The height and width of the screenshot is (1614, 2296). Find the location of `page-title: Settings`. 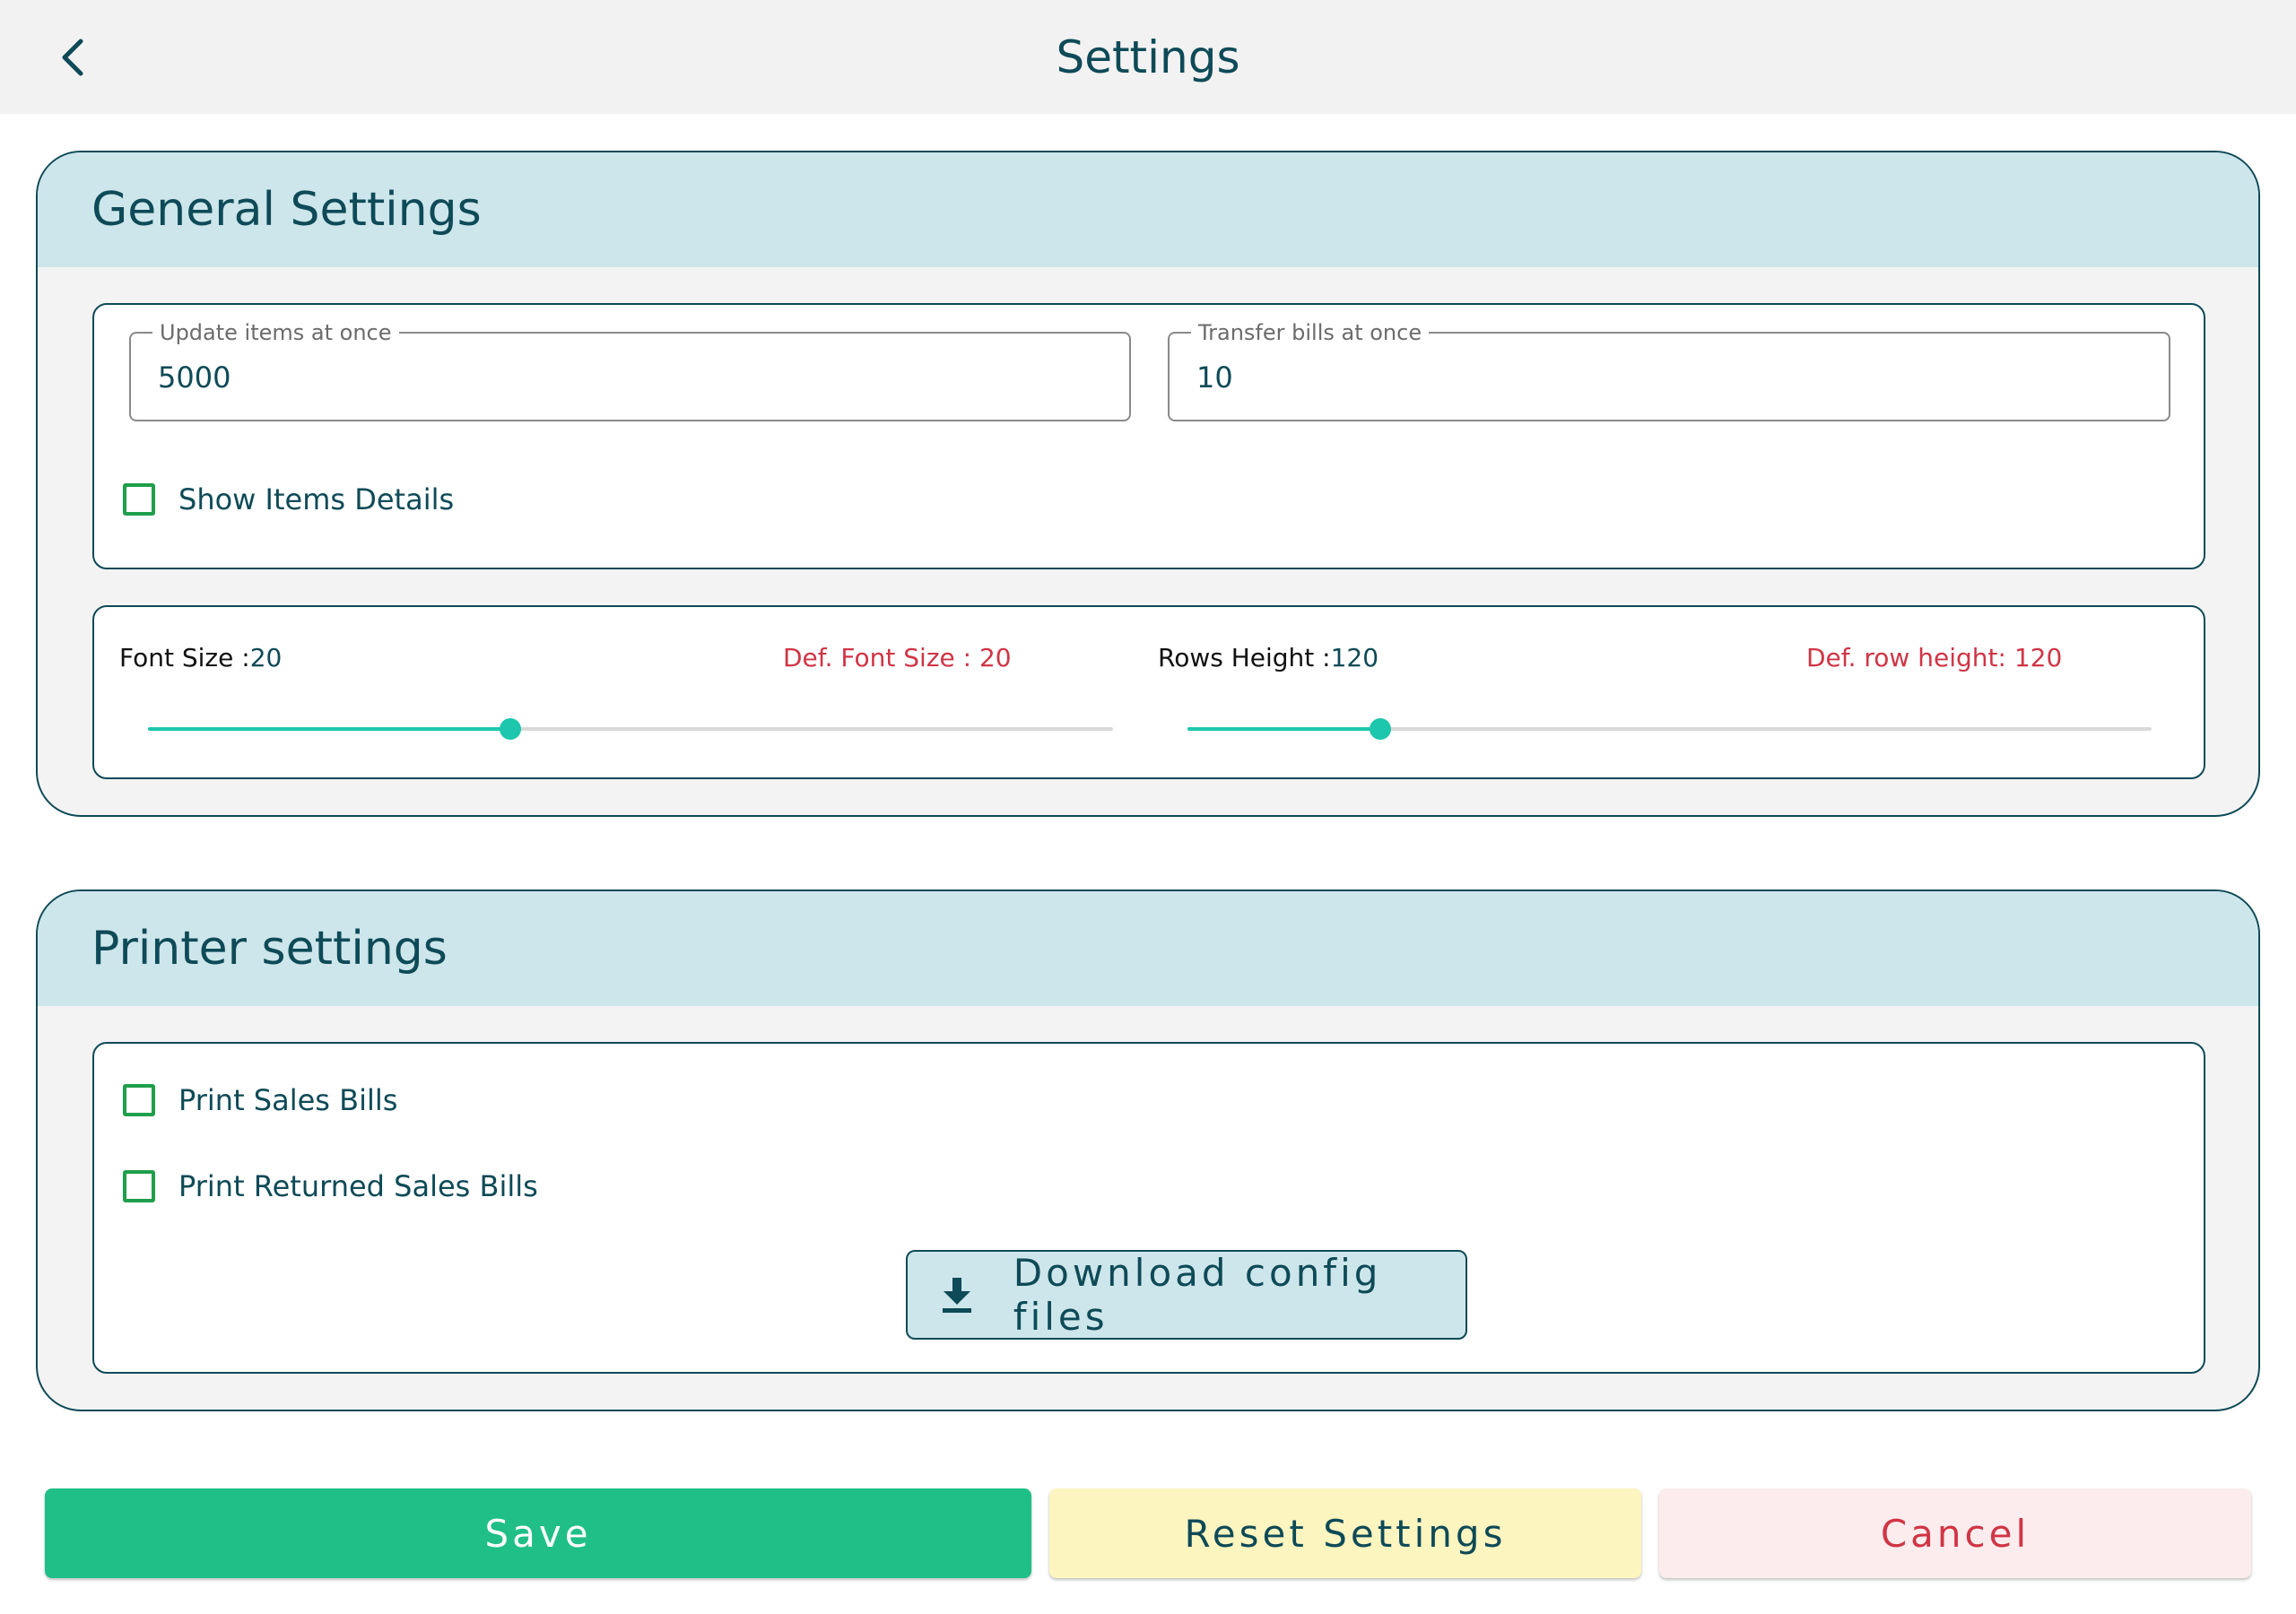

page-title: Settings is located at coordinates (1148, 57).